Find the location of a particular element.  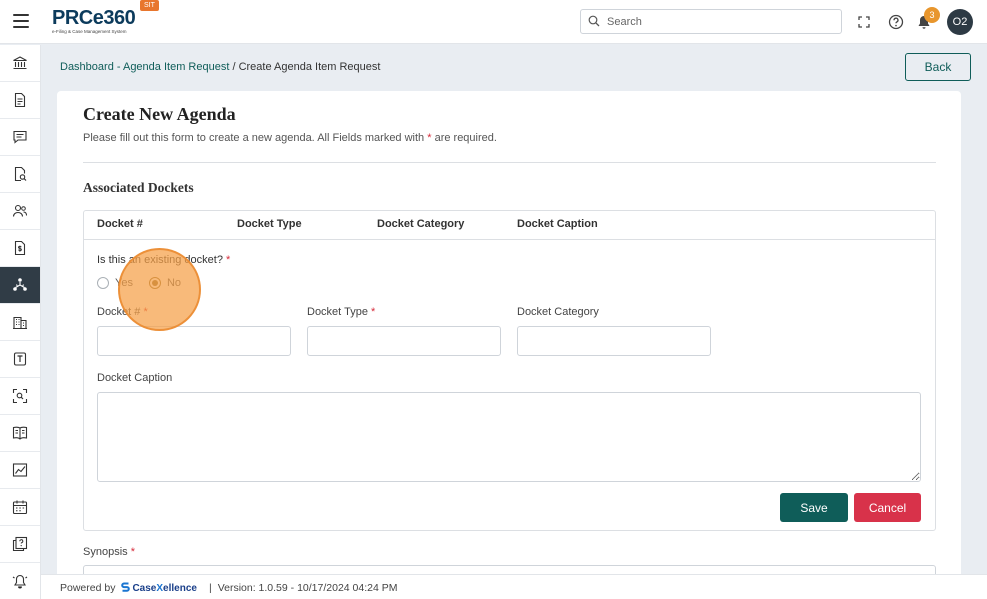

sidebar-item-templates is located at coordinates (20, 359).